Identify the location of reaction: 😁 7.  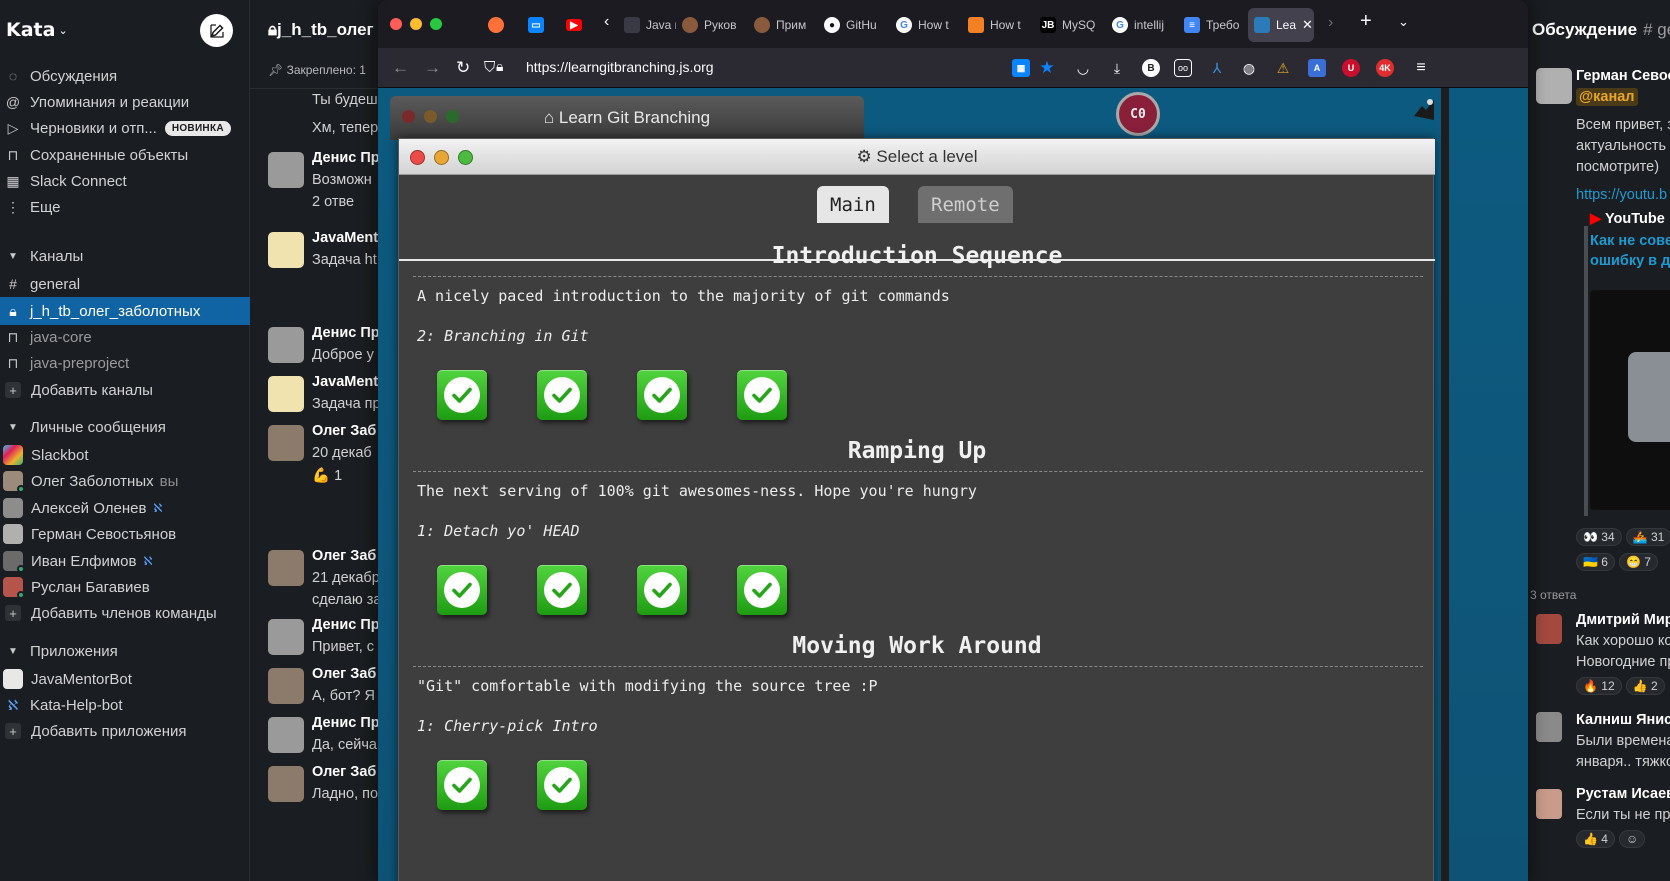
(1638, 562).